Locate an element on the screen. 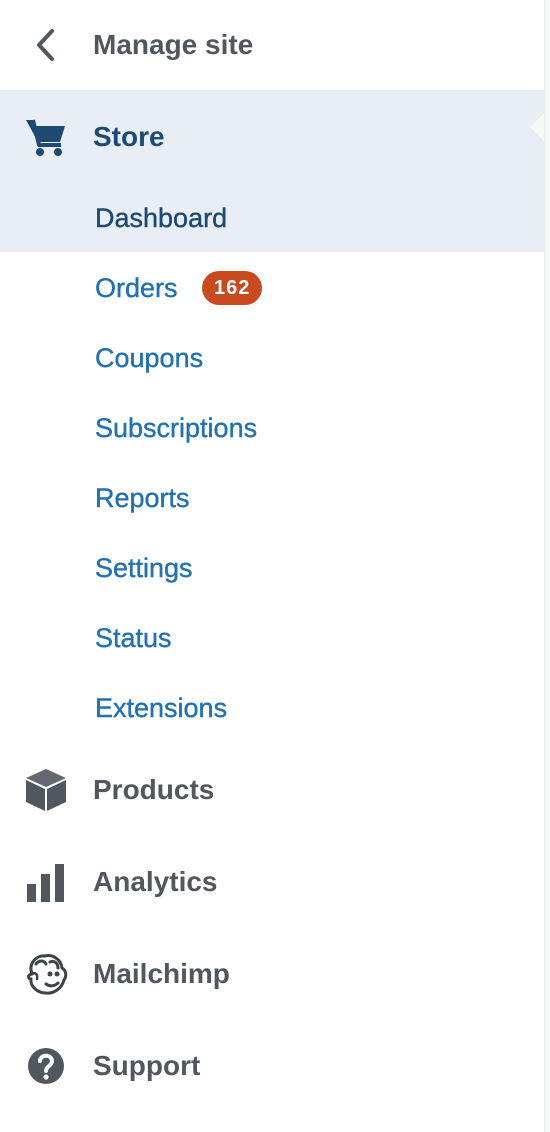  cart-icon is located at coordinates (46, 137).